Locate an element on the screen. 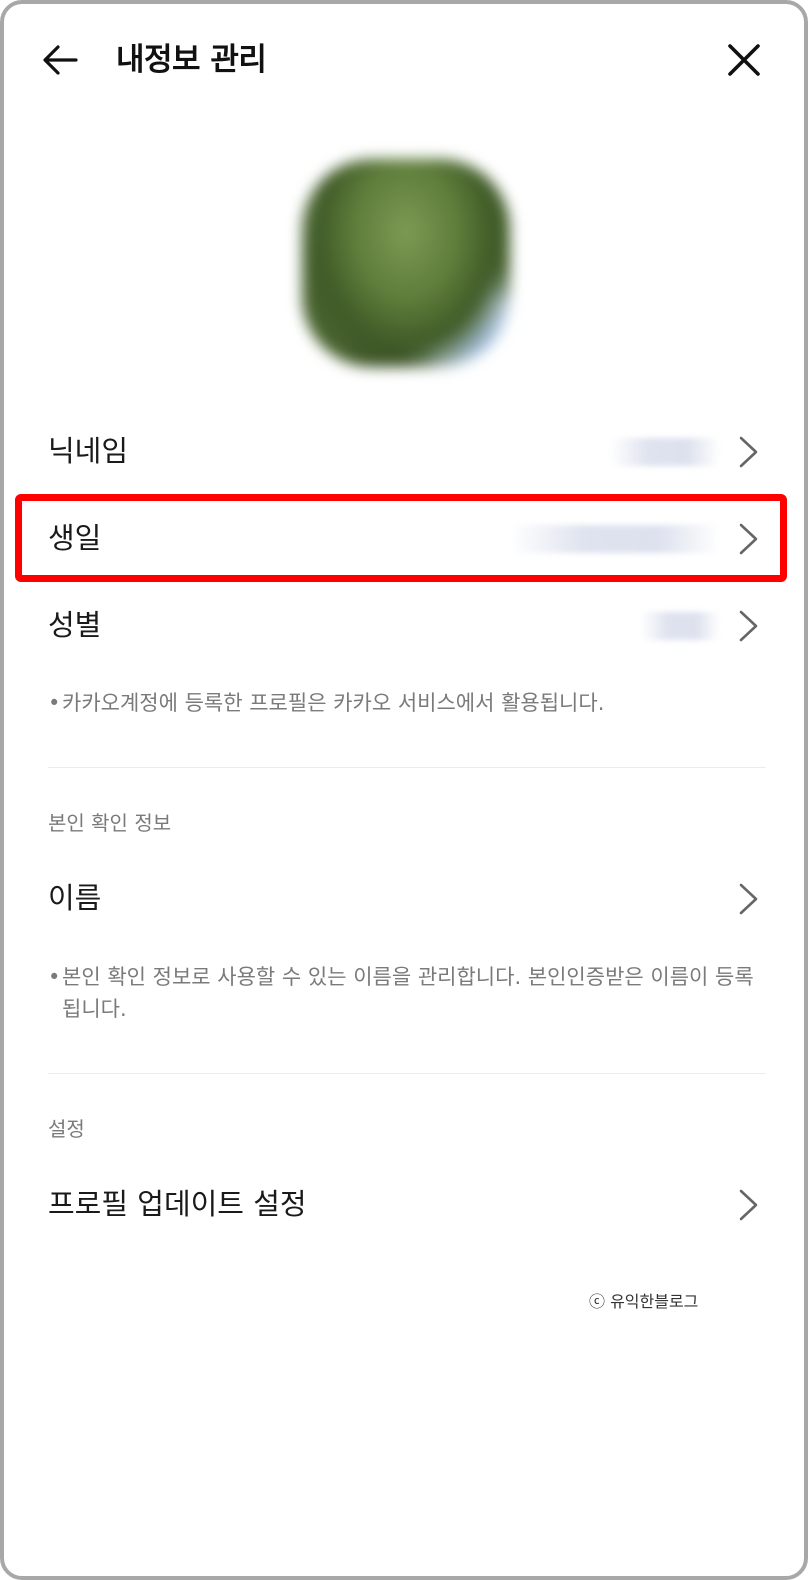  watermark: ⓒ 유익한블로그 is located at coordinates (644, 1301).